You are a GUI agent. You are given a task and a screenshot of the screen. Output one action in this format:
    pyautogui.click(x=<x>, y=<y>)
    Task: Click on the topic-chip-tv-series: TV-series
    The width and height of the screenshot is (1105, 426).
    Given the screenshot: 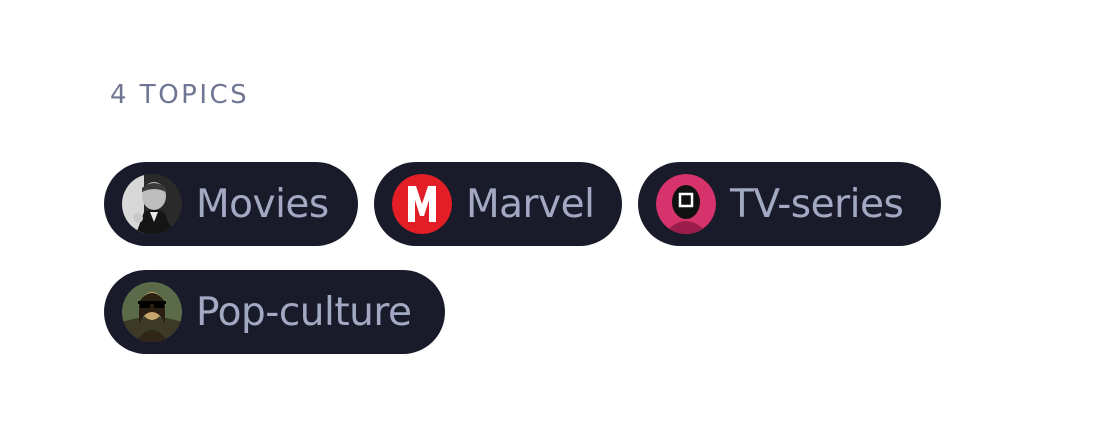 What is the action you would take?
    pyautogui.click(x=789, y=204)
    